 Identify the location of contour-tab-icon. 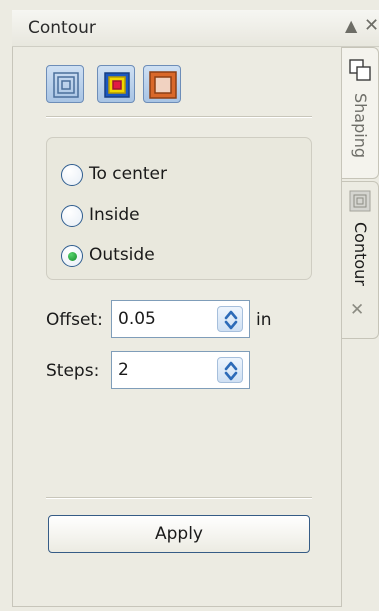
(360, 201).